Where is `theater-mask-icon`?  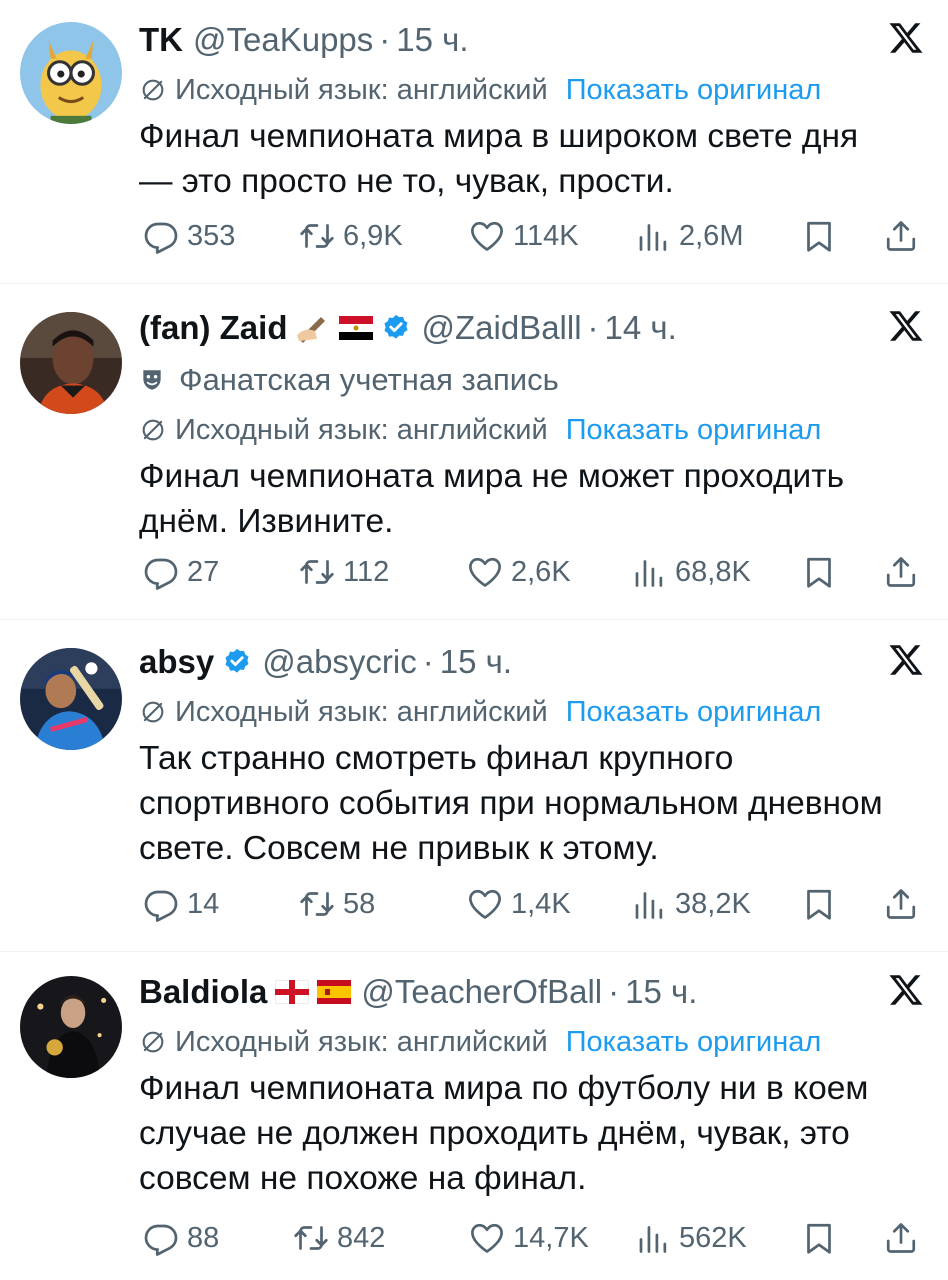
theater-mask-icon is located at coordinates (152, 380).